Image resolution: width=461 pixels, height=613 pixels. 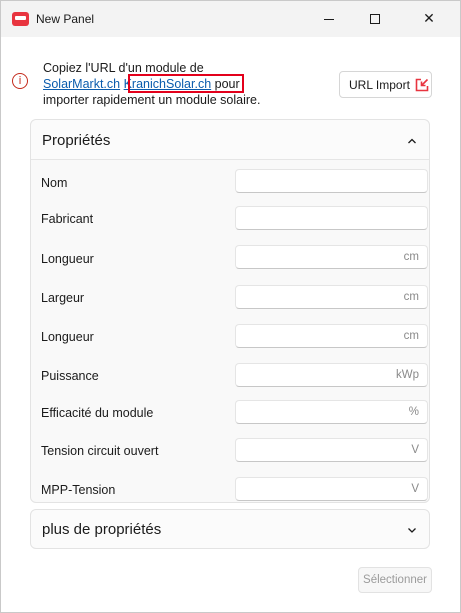 What do you see at coordinates (168, 84) in the screenshot?
I see `kranichsolar-link: KranichSolar.ch` at bounding box center [168, 84].